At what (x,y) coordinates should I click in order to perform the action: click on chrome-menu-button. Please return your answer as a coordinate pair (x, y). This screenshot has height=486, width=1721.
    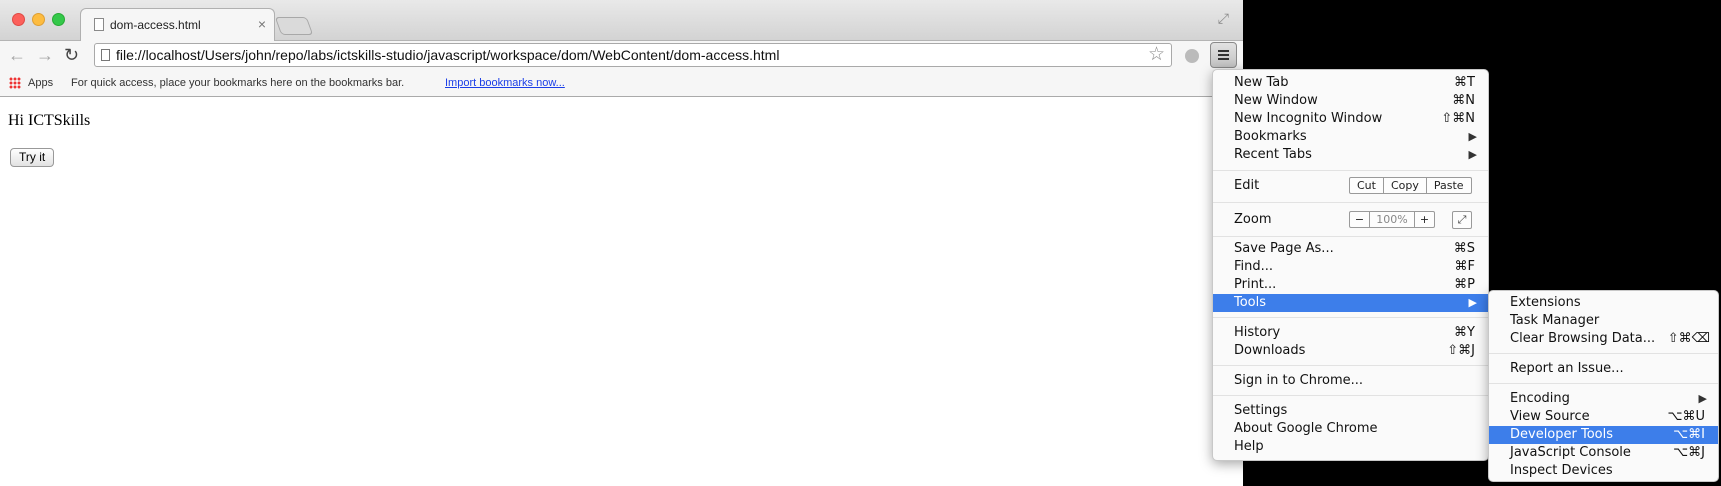
    Looking at the image, I should click on (1223, 55).